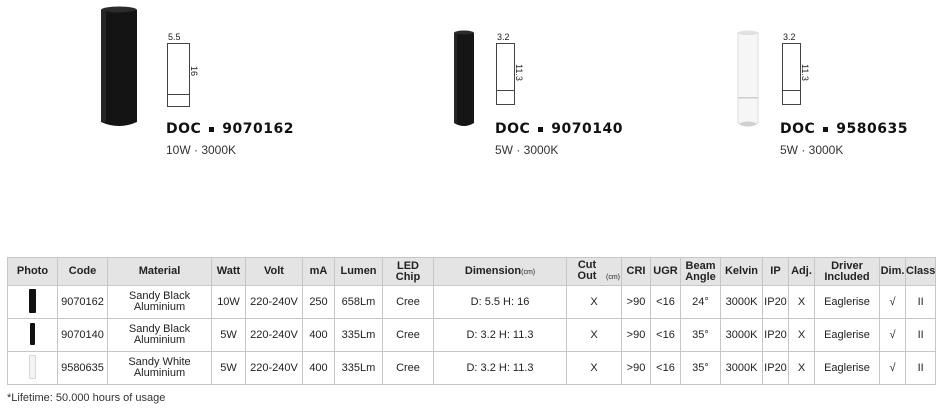  I want to click on code-label: 9070162, so click(258, 129).